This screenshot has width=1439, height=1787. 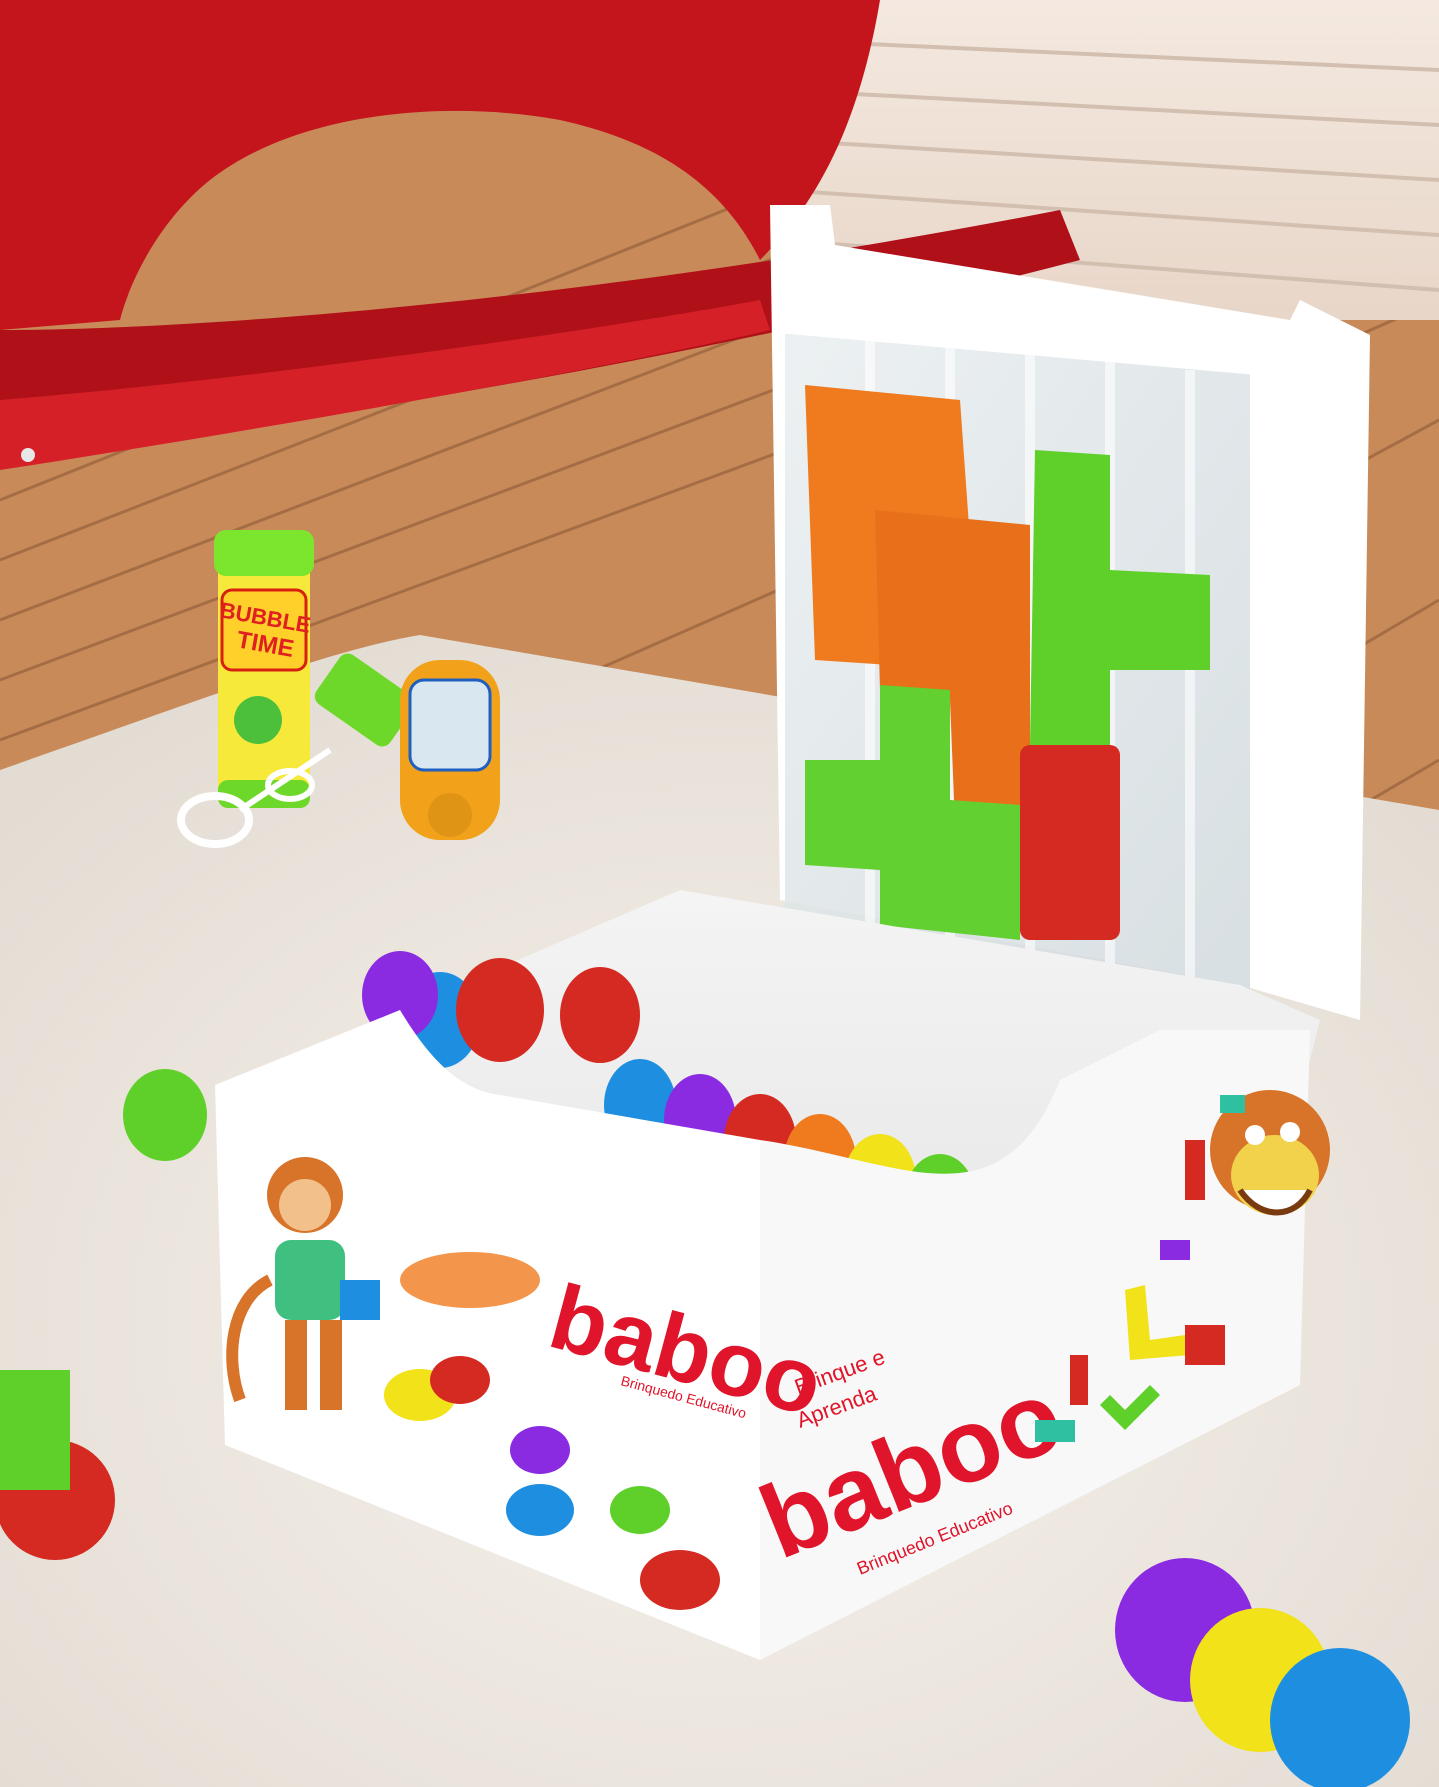 I want to click on piece-red-block, so click(x=1070, y=842).